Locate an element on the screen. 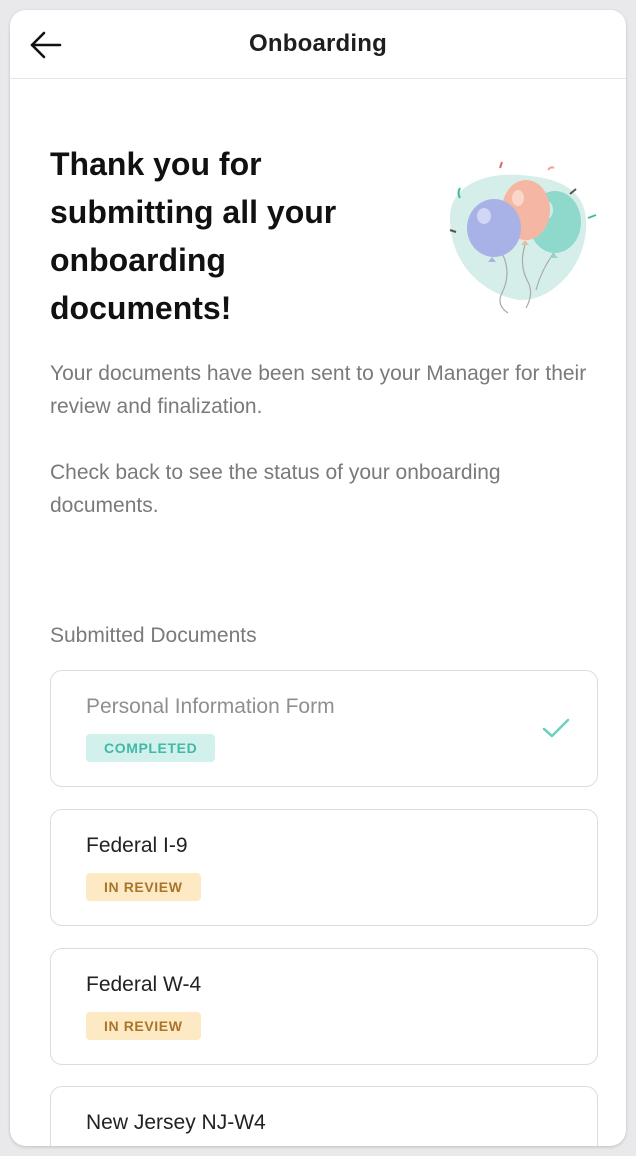  document-name: Federal W-4 is located at coordinates (144, 984).